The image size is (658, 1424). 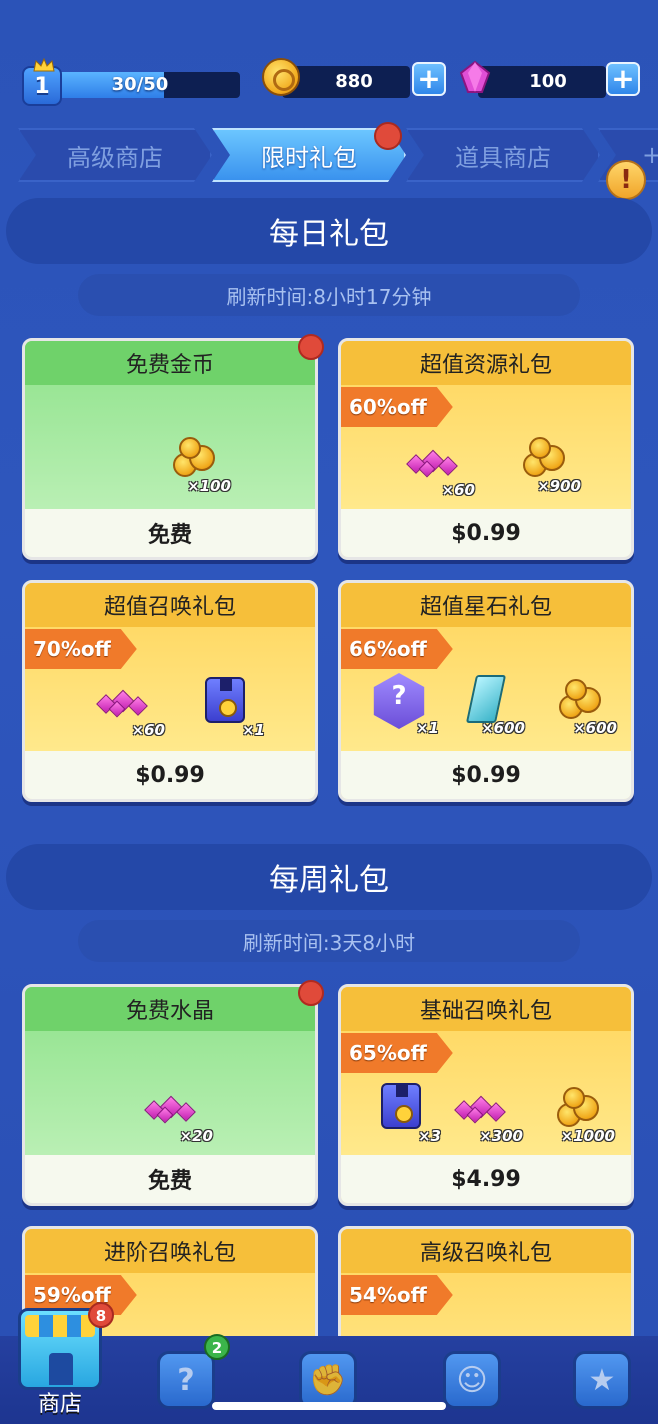 What do you see at coordinates (403, 705) in the screenshot?
I see `mystery-hex-icon: ×1` at bounding box center [403, 705].